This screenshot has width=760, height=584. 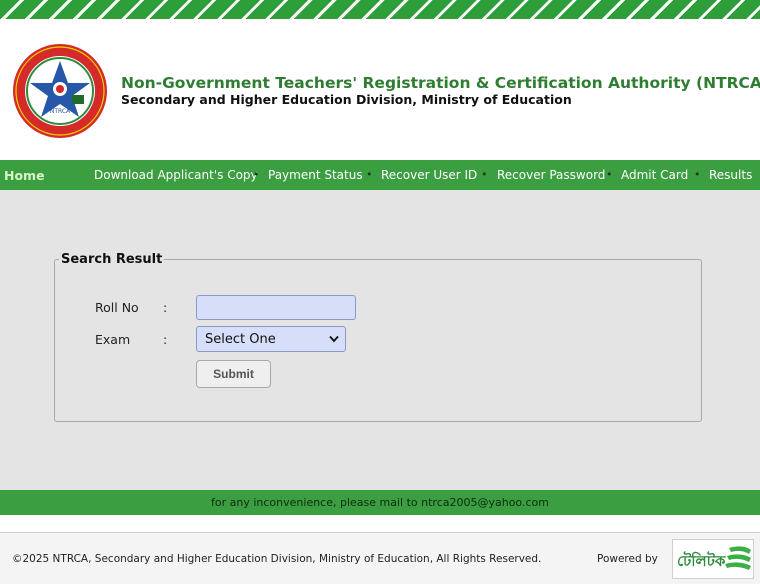 I want to click on teletalk-logo-graphic: টেলিটক, so click(x=714, y=558).